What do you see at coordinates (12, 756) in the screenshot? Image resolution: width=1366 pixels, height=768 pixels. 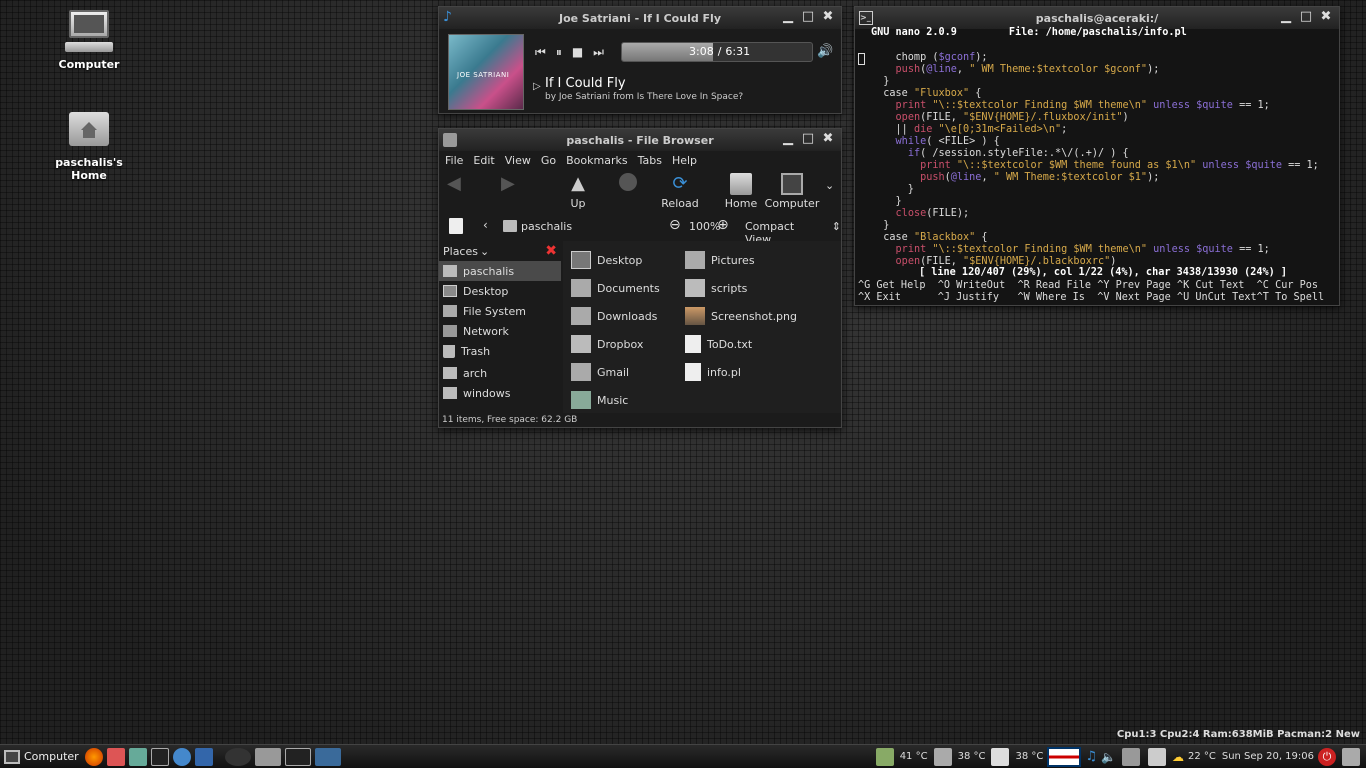 I see `computer-menu-icon` at bounding box center [12, 756].